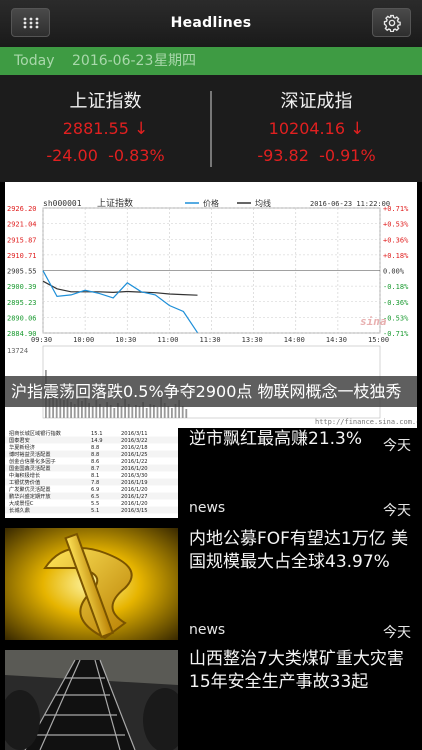 The image size is (422, 750). What do you see at coordinates (95, 448) in the screenshot?
I see `table-cell: 8.8` at bounding box center [95, 448].